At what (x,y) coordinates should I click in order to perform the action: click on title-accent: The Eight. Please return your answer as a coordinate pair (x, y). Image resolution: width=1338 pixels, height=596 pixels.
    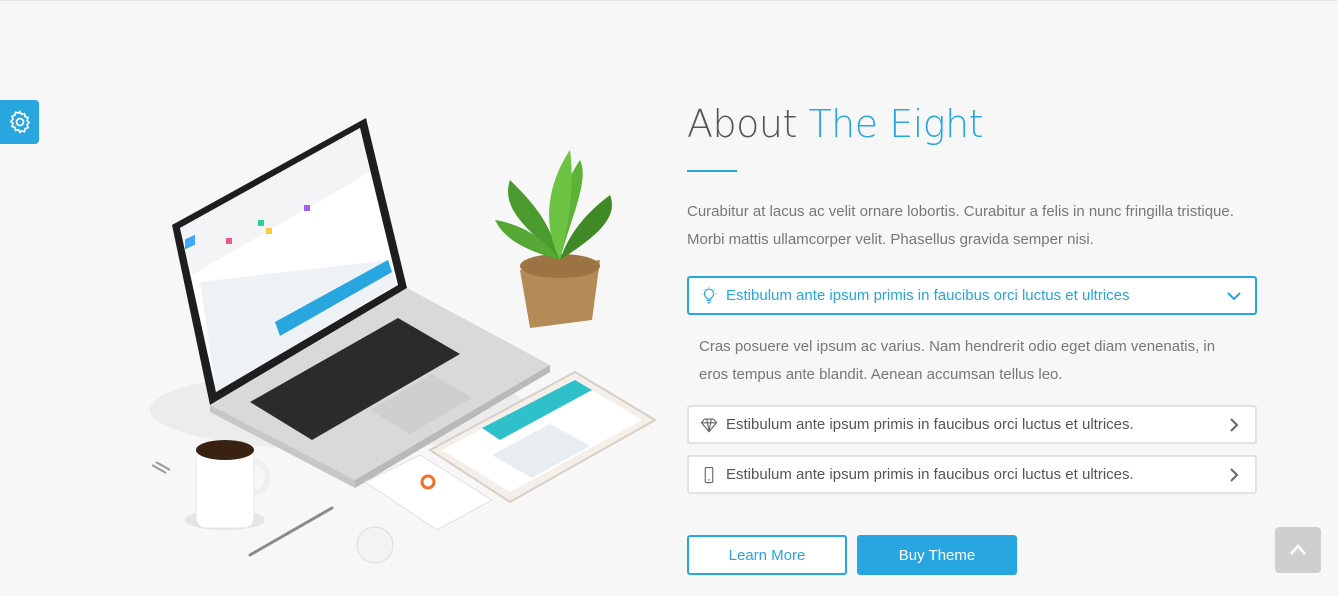
    Looking at the image, I should click on (896, 124).